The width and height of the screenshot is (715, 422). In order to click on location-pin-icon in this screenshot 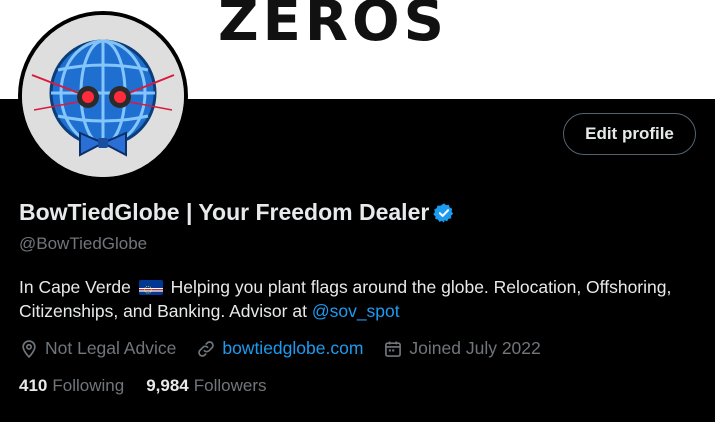, I will do `click(29, 348)`.